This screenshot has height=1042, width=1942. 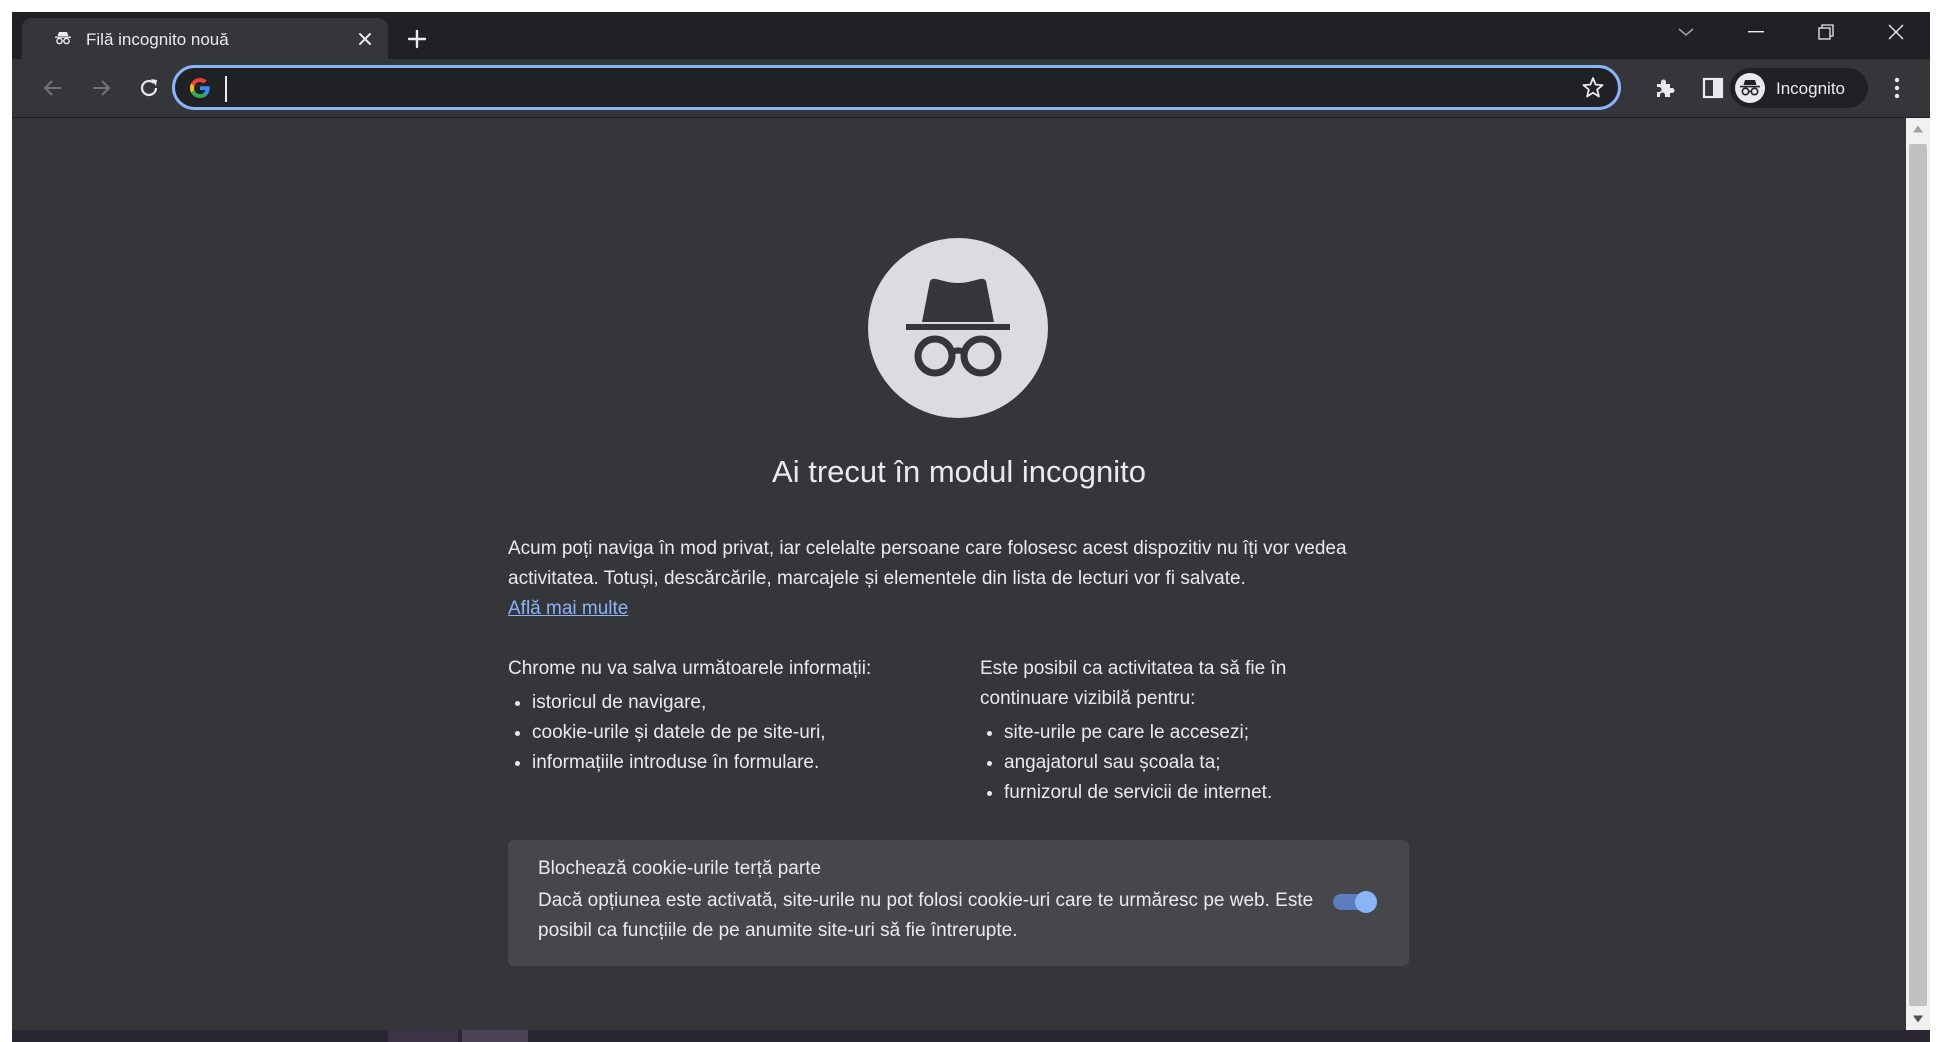 I want to click on bookmark-star-icon, so click(x=1593, y=88).